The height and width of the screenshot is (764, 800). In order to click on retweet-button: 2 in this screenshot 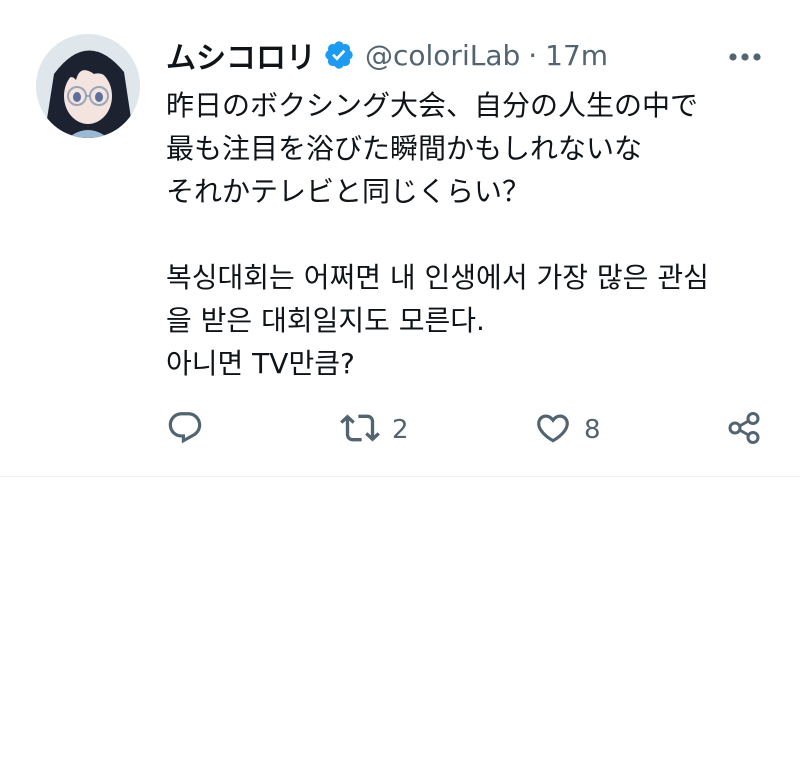, I will do `click(374, 430)`.